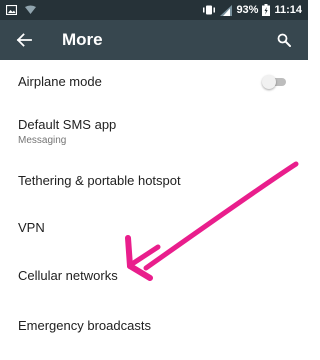 This screenshot has width=320, height=360. Describe the element at coordinates (99, 180) in the screenshot. I see `list-item-title: Tethering & portable hotspot` at that location.